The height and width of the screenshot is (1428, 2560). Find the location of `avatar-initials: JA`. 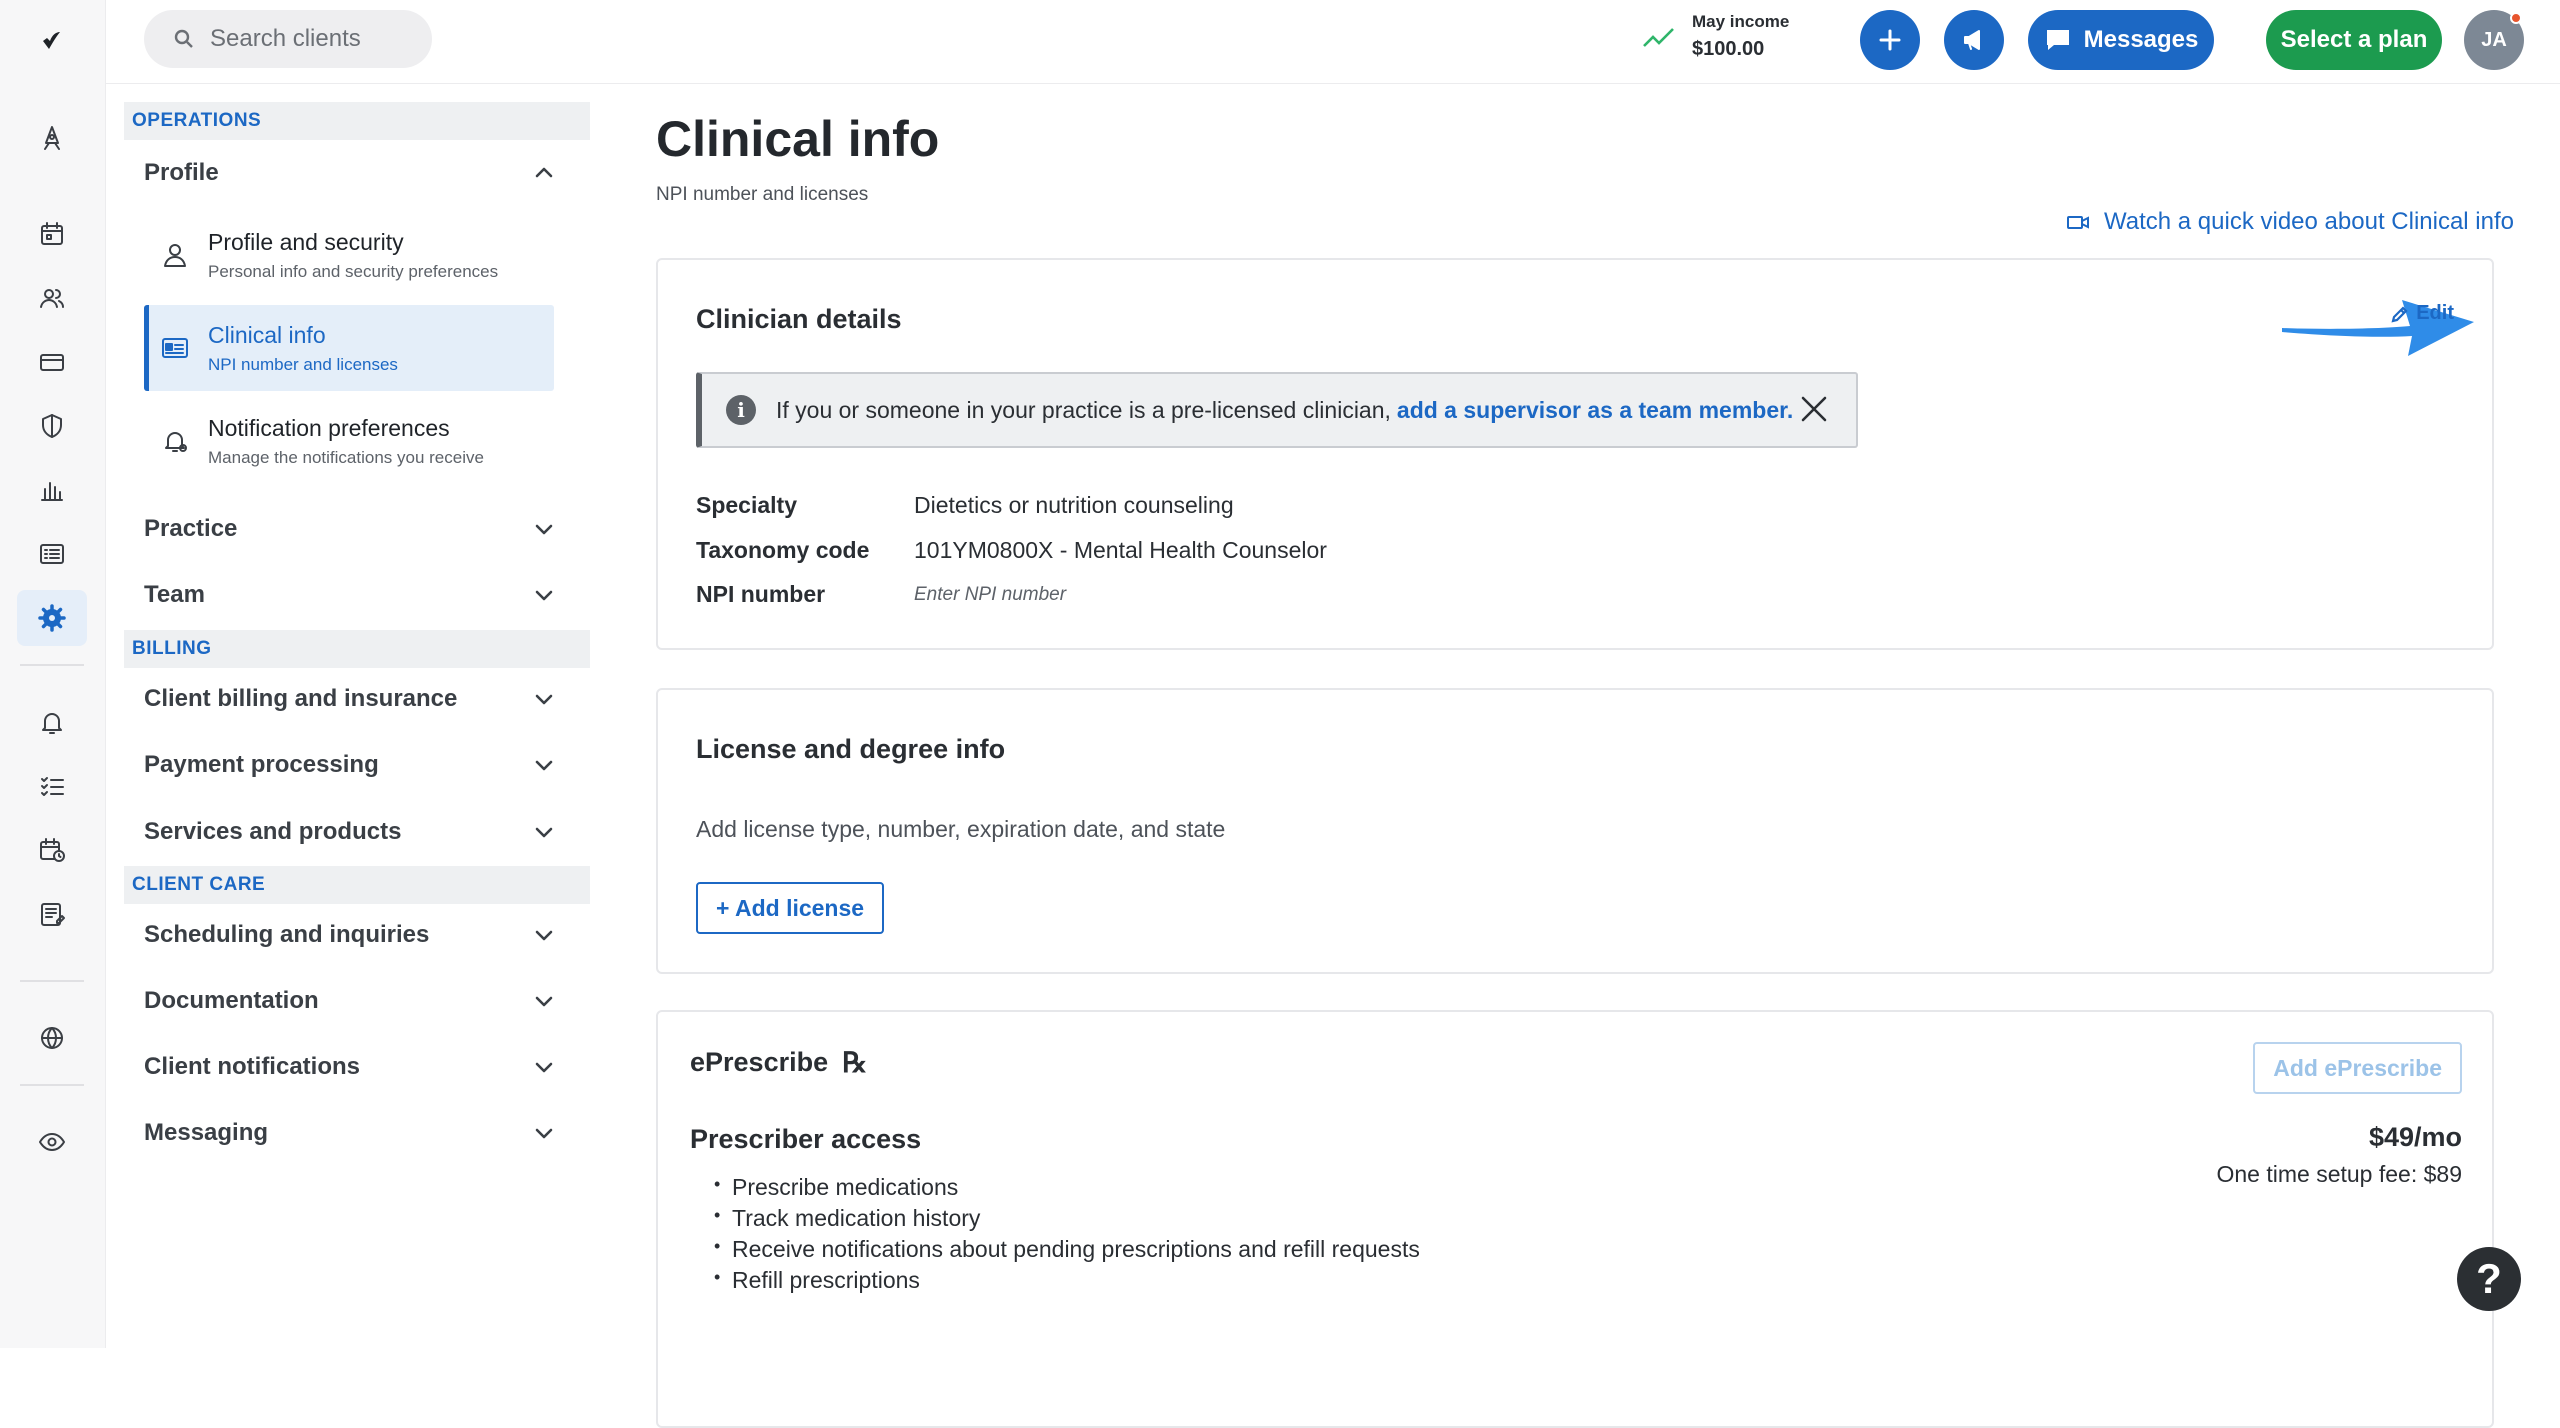

avatar-initials: JA is located at coordinates (2494, 39).